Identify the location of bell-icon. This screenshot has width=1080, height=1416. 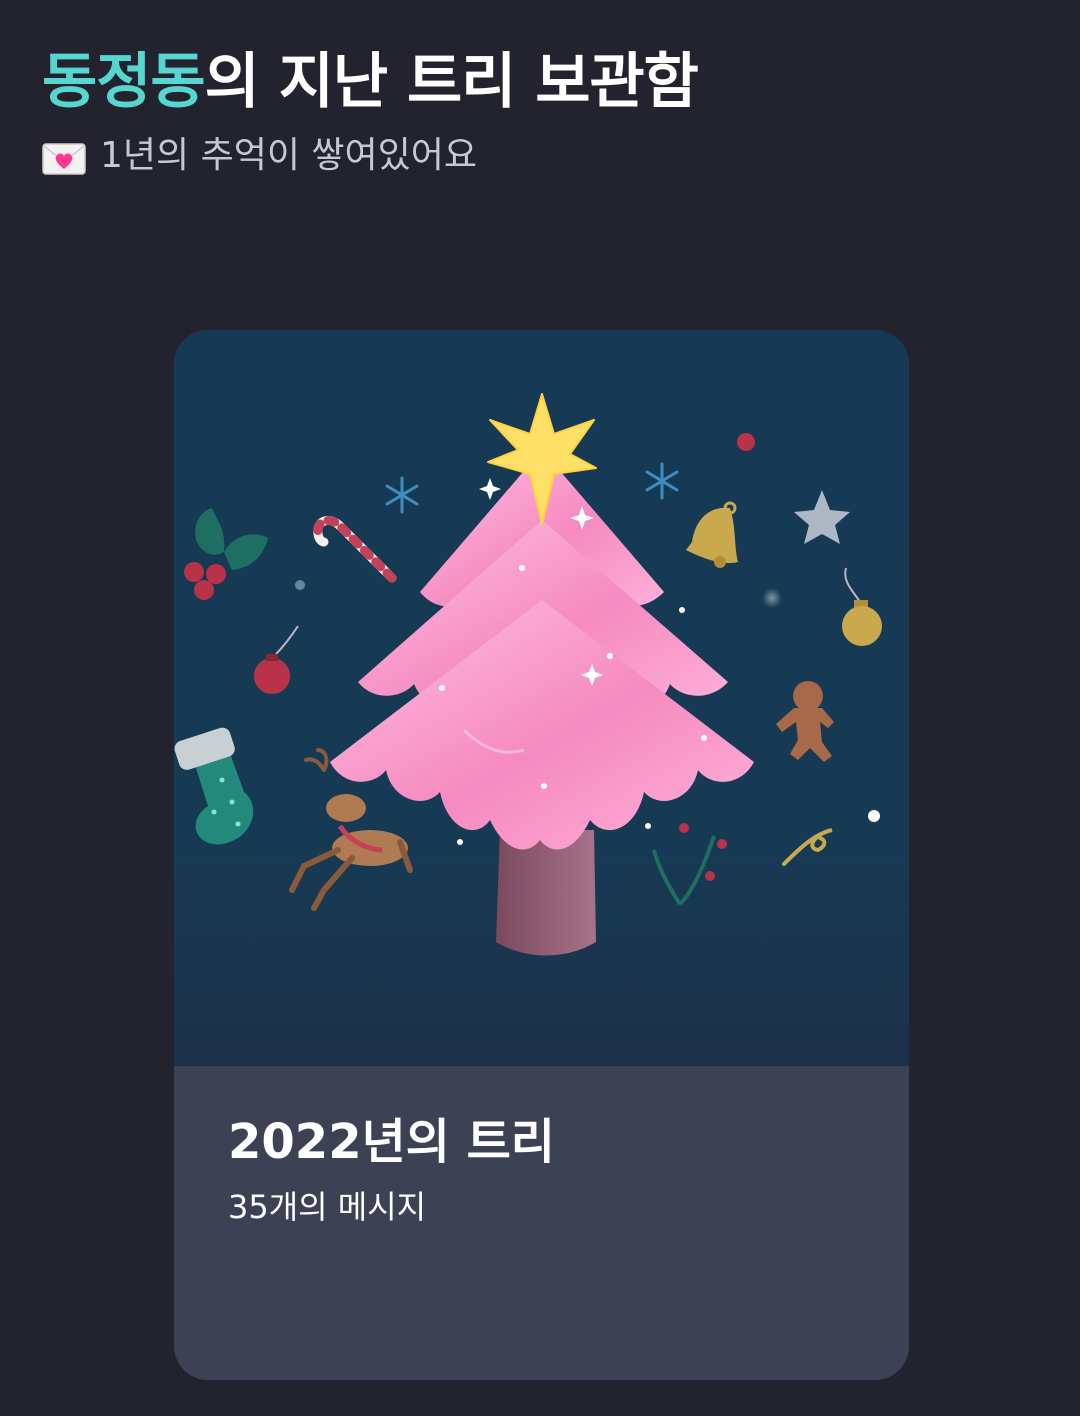
(712, 534).